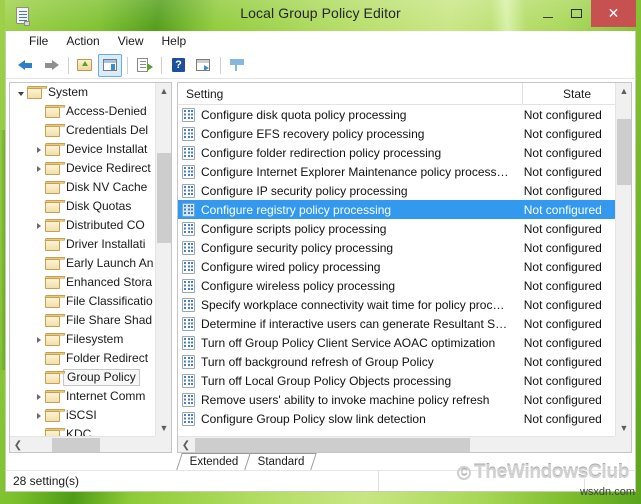  I want to click on up-one-level-button, so click(85, 65).